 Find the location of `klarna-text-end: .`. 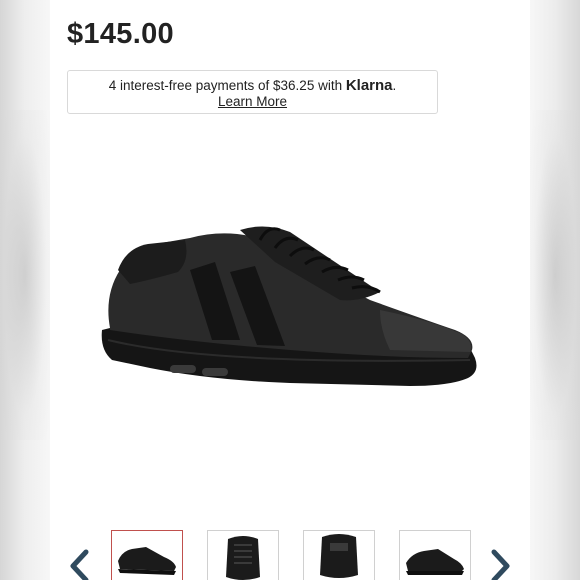

klarna-text-end: . is located at coordinates (394, 85).